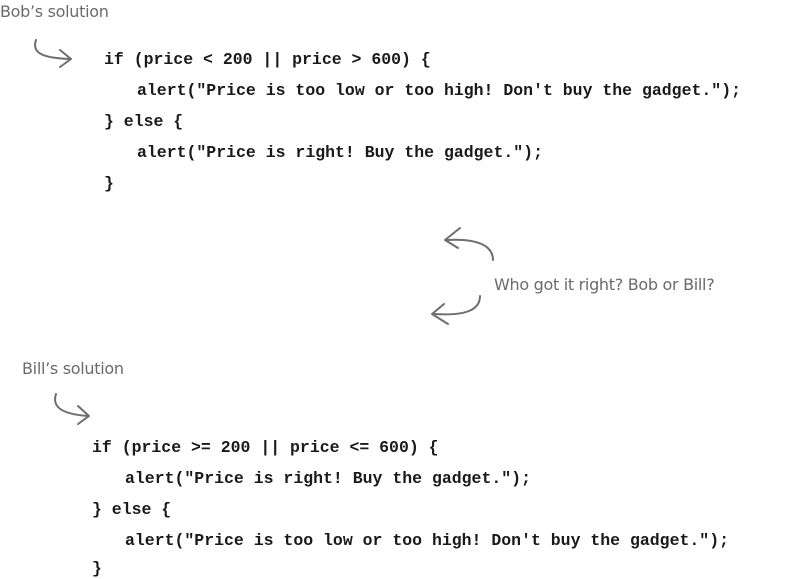 This screenshot has width=810, height=579. Describe the element at coordinates (469, 244) in the screenshot. I see `up-arrow-icon` at that location.